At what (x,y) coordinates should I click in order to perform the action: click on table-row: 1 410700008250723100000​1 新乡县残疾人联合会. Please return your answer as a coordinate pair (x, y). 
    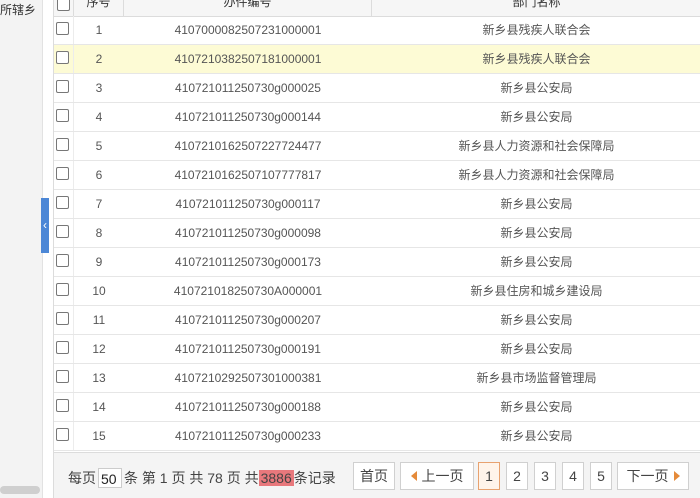
    Looking at the image, I should click on (377, 30).